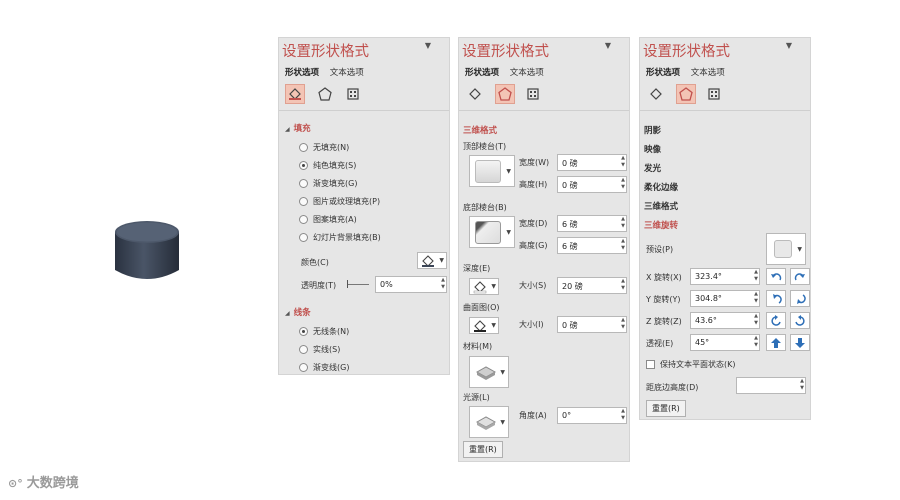 This screenshot has width=900, height=500. What do you see at coordinates (725, 298) in the screenshot?
I see `y-rotation-input: 304.8° ▲ ▼` at bounding box center [725, 298].